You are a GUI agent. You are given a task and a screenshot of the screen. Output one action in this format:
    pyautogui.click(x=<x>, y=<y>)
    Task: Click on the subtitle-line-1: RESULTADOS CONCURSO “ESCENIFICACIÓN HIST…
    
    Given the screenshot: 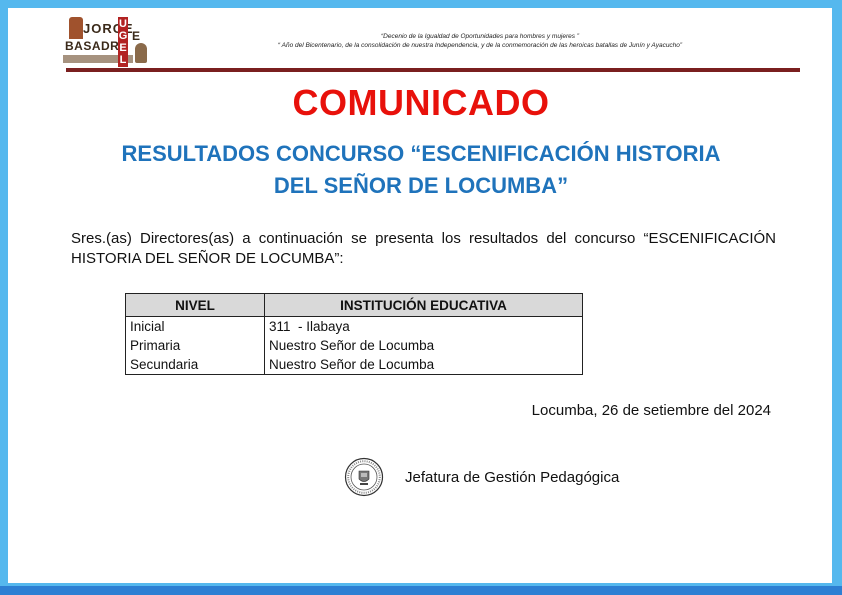 What is the action you would take?
    pyautogui.click(x=421, y=153)
    